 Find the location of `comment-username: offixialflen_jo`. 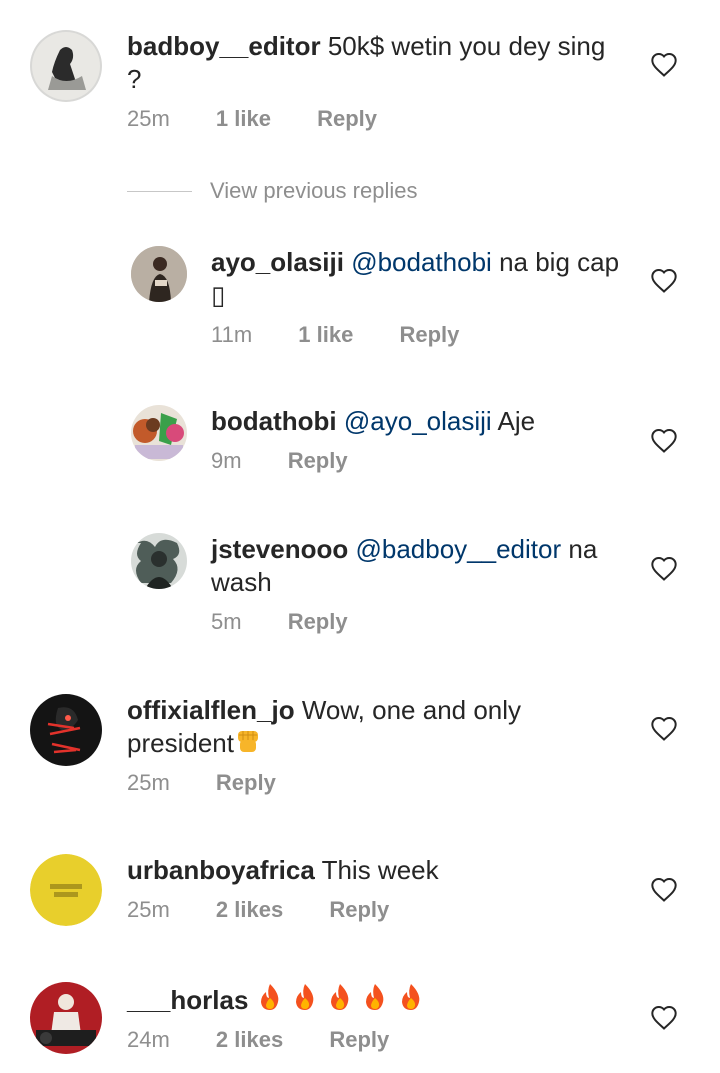

comment-username: offixialflen_jo is located at coordinates (211, 710).